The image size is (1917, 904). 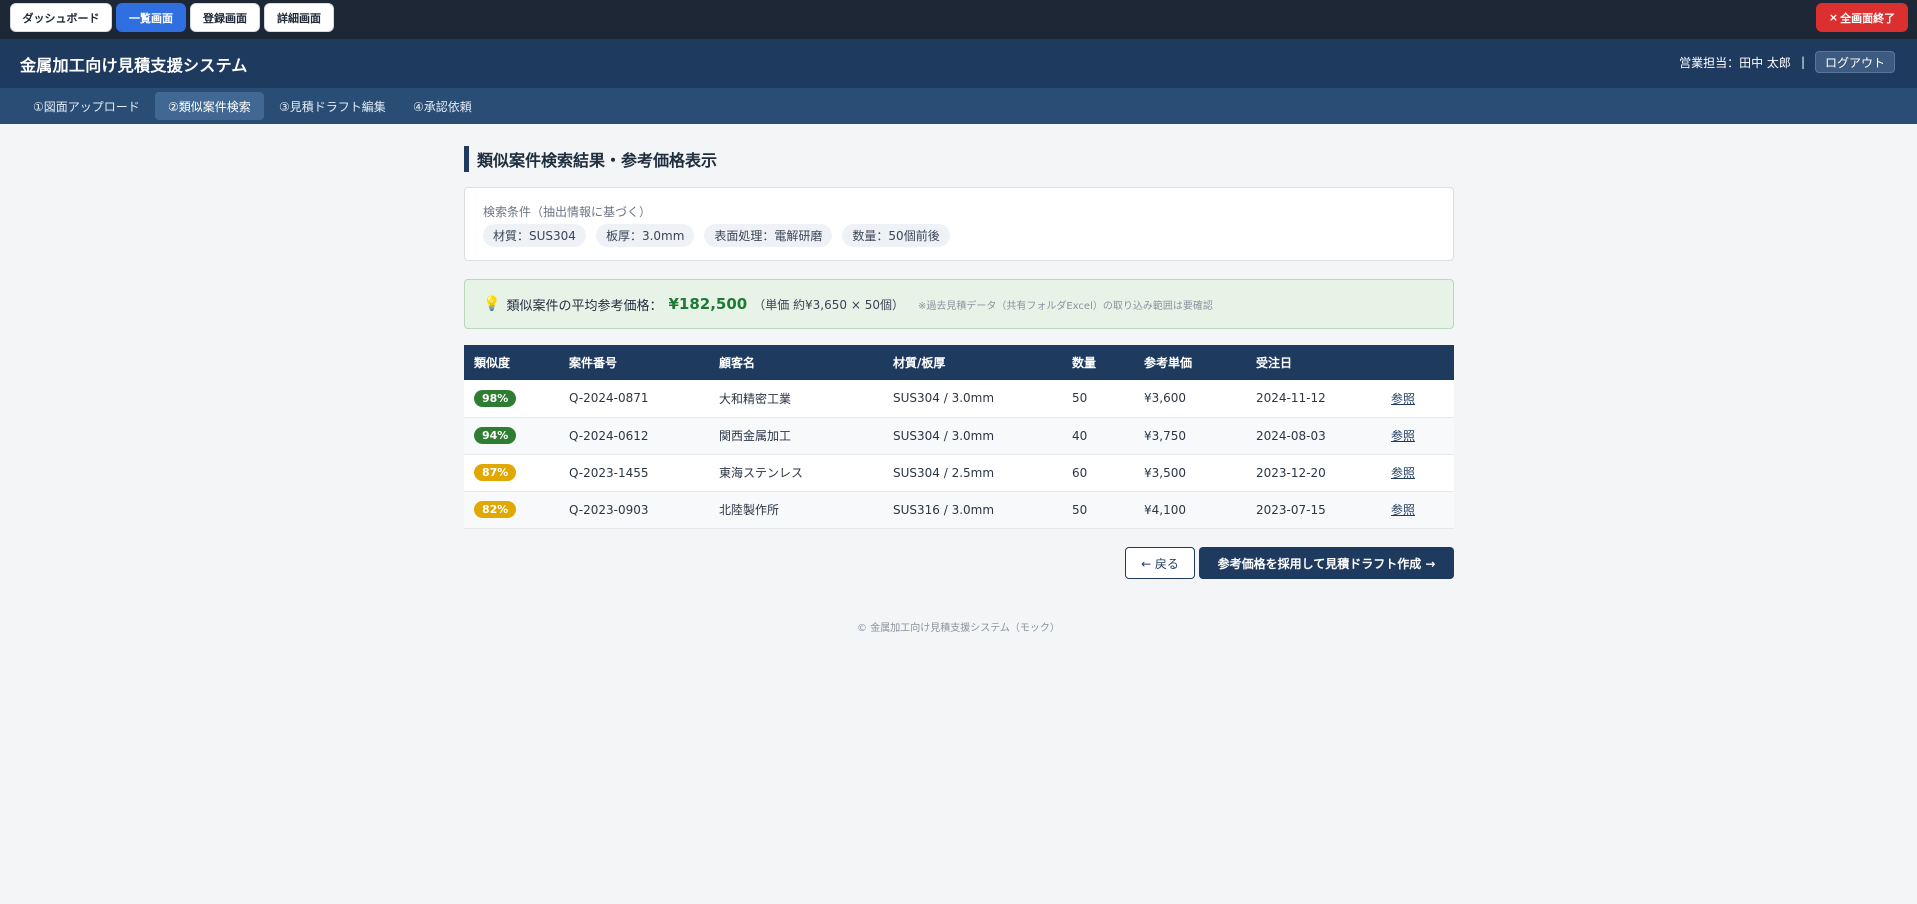 I want to click on unit-price-cell: ¥4,100, so click(x=1165, y=509).